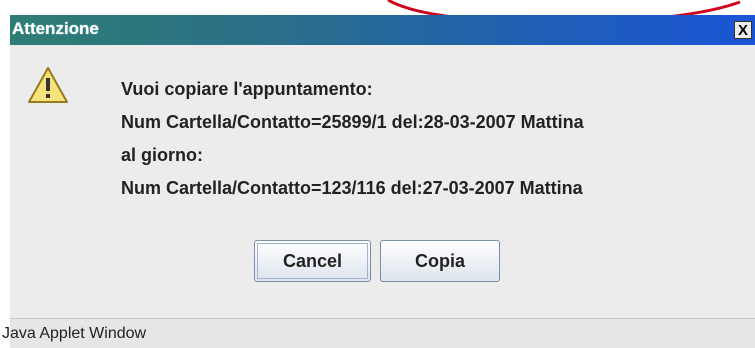 Image resolution: width=755 pixels, height=348 pixels. I want to click on close-icon: X, so click(742, 30).